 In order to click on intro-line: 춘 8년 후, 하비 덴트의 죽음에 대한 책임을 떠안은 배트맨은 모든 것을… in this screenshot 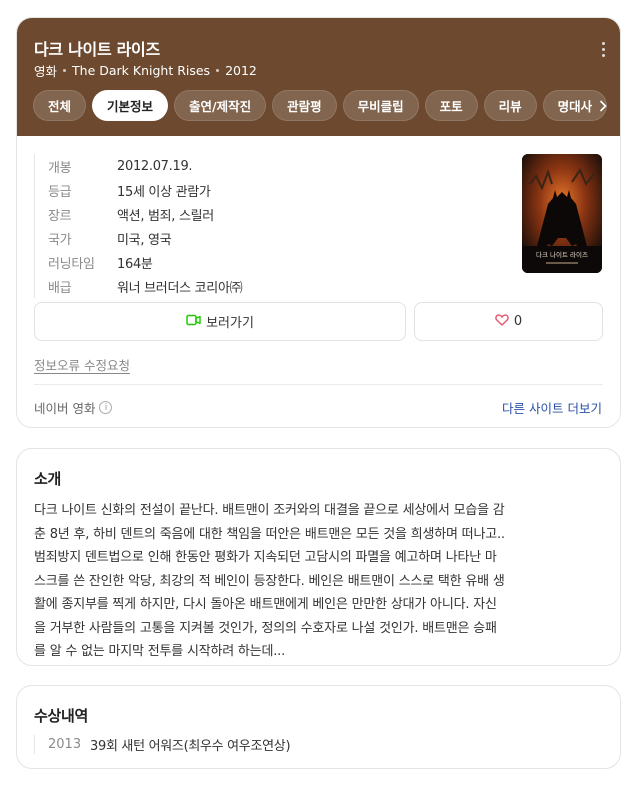, I will do `click(269, 534)`.